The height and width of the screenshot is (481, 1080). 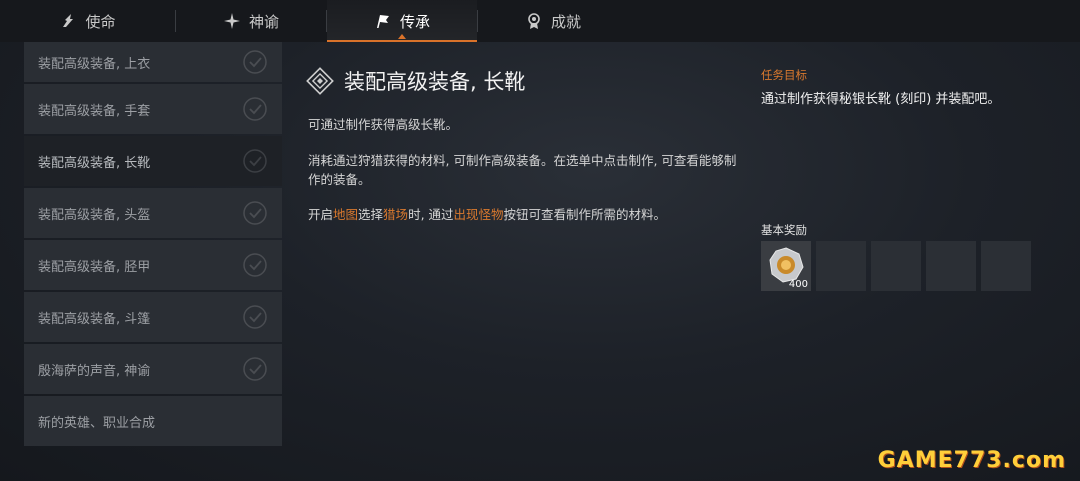 What do you see at coordinates (153, 161) in the screenshot?
I see `quest-item-boots: 装配高级装备, 长靴` at bounding box center [153, 161].